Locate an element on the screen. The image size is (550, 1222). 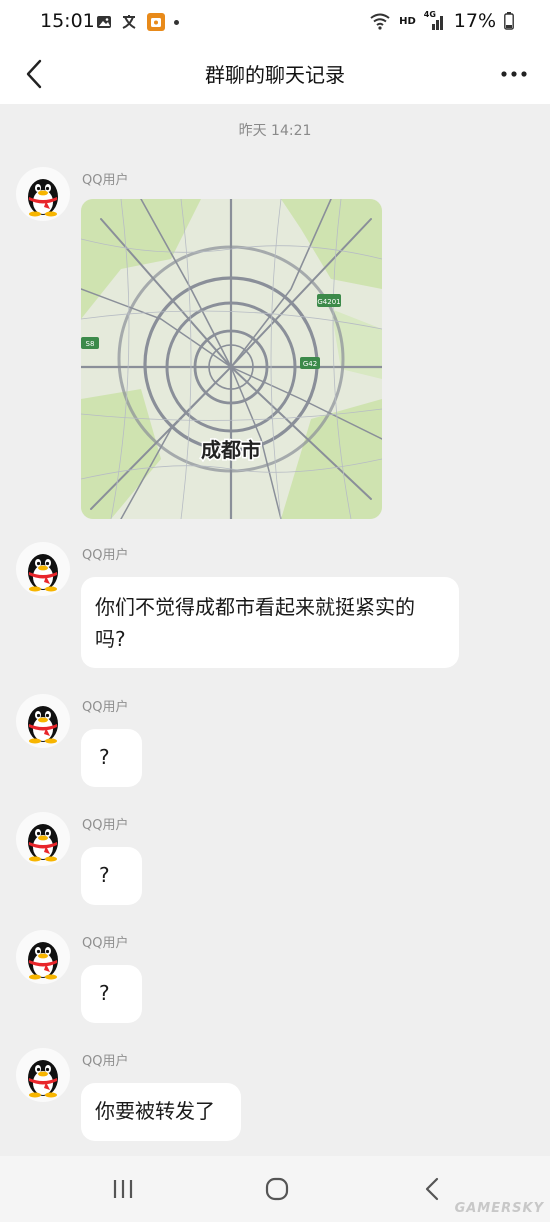
recent-apps-button is located at coordinates (123, 1189).